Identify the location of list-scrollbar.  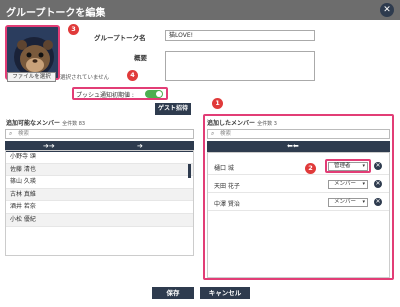
(189, 171).